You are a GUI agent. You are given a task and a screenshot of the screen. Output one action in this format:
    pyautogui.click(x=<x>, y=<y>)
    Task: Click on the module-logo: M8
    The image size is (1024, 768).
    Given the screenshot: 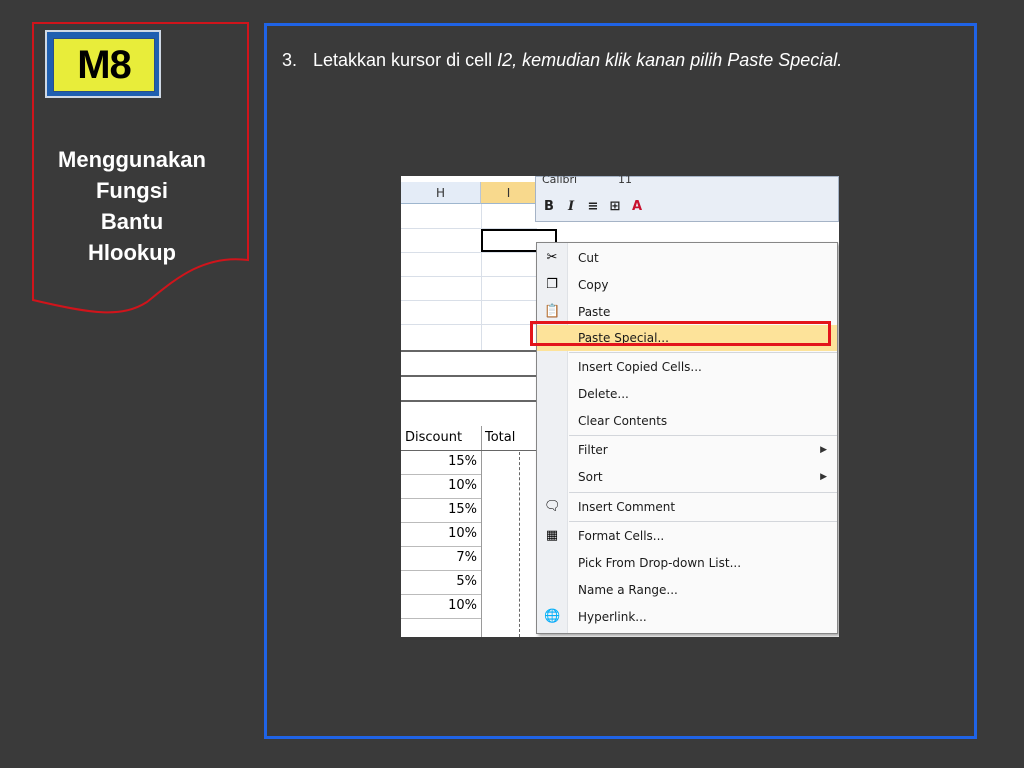 What is the action you would take?
    pyautogui.click(x=103, y=64)
    